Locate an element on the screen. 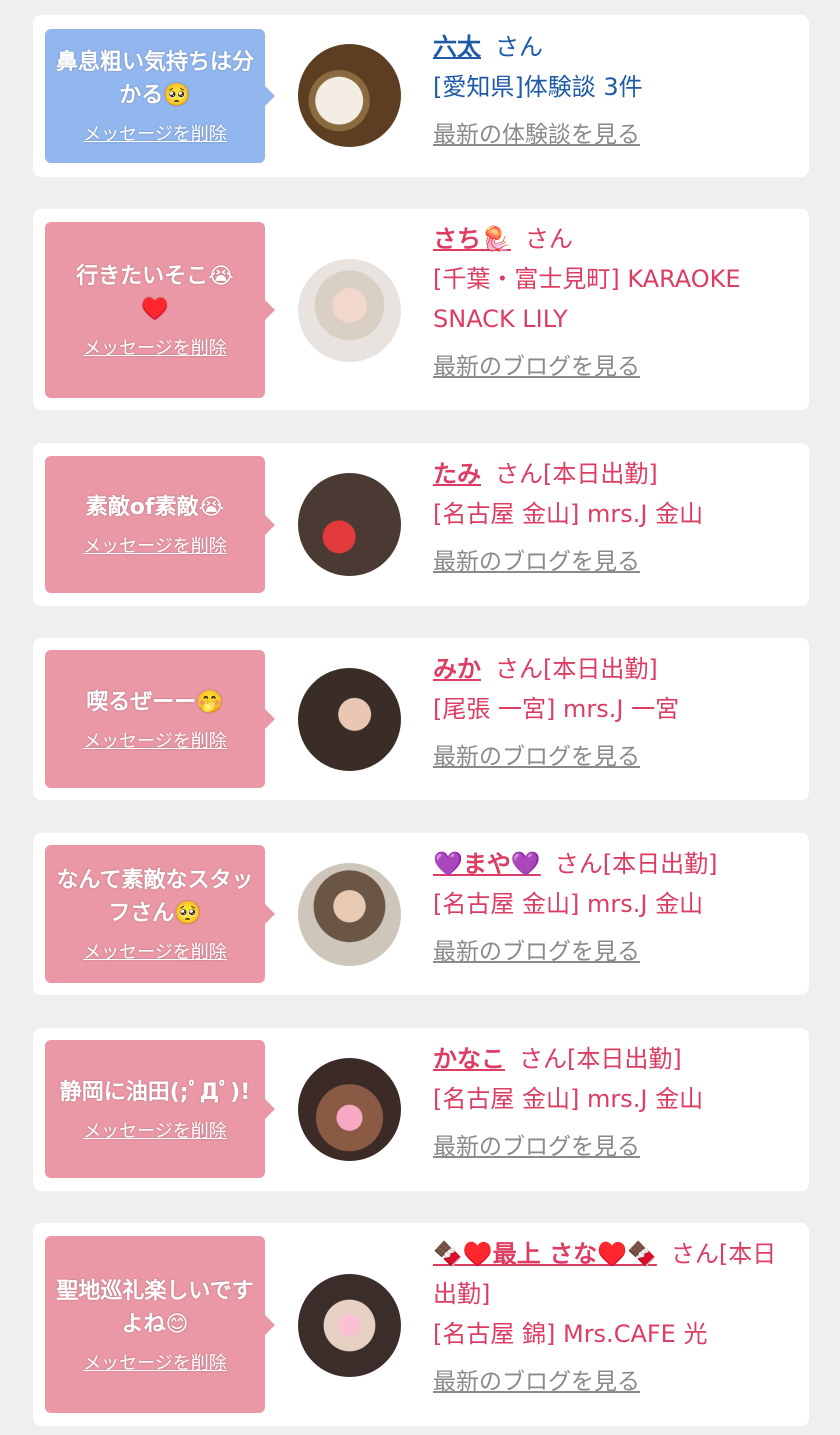 The width and height of the screenshot is (840, 1435). message-bubble: 行きたいそこ😭♥️ メッセージを削除 is located at coordinates (160, 310).